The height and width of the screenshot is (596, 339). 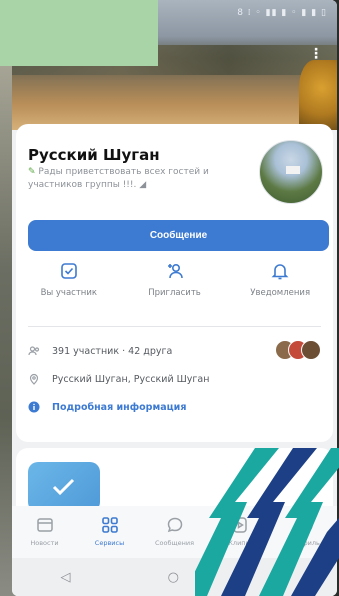 What do you see at coordinates (304, 543) in the screenshot?
I see `tab-profile-label: Профиль` at bounding box center [304, 543].